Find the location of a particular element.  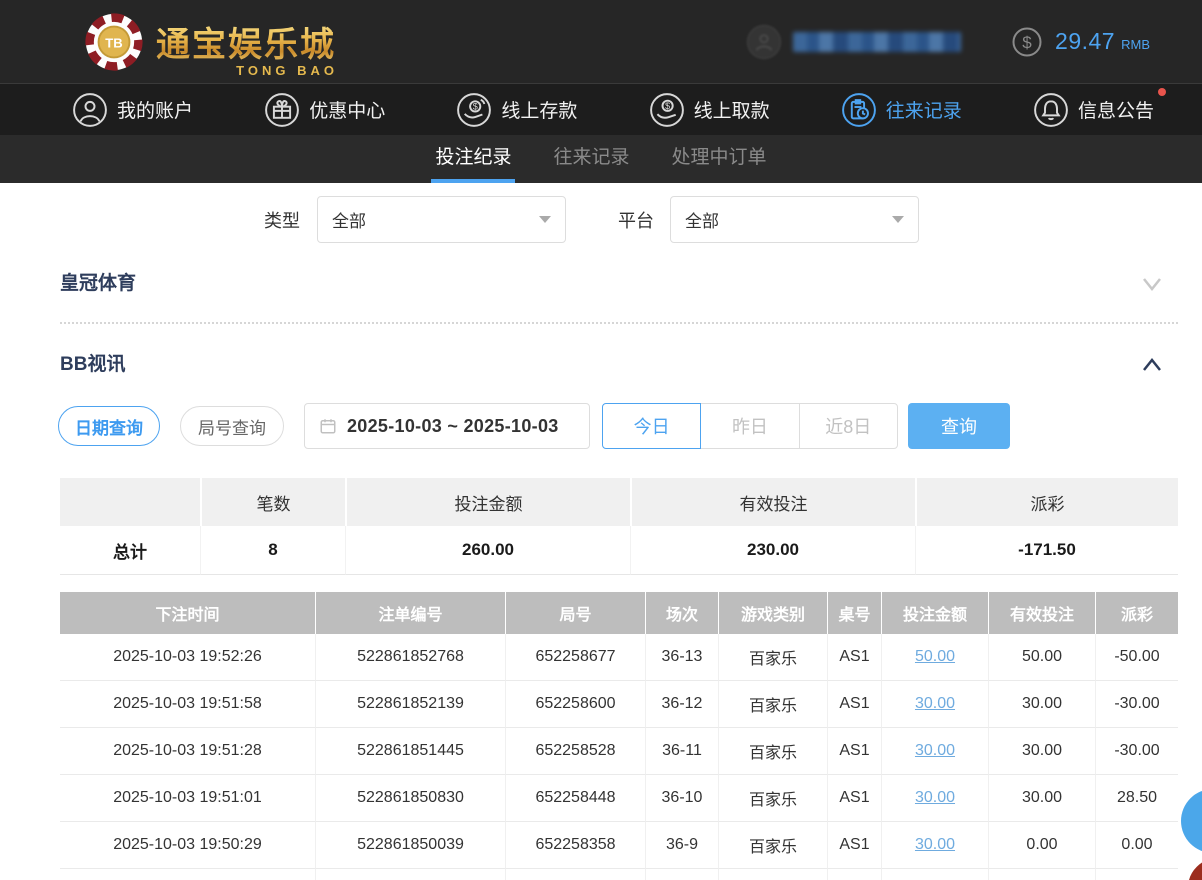

gift-icon is located at coordinates (282, 109).